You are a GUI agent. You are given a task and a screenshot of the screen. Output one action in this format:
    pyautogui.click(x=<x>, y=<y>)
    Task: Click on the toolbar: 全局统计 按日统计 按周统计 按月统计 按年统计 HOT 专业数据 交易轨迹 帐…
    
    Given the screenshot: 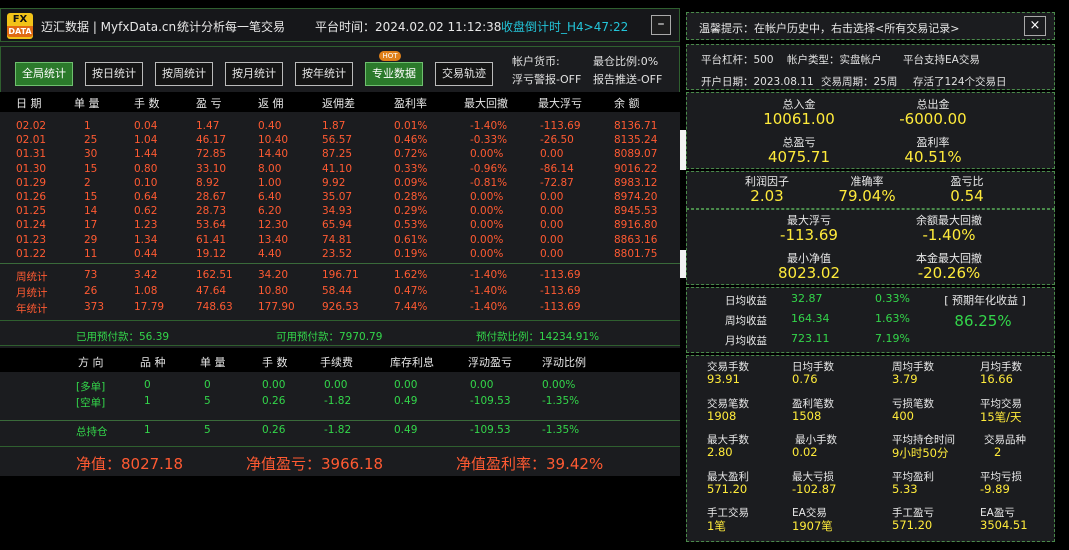 What is the action you would take?
    pyautogui.click(x=340, y=69)
    